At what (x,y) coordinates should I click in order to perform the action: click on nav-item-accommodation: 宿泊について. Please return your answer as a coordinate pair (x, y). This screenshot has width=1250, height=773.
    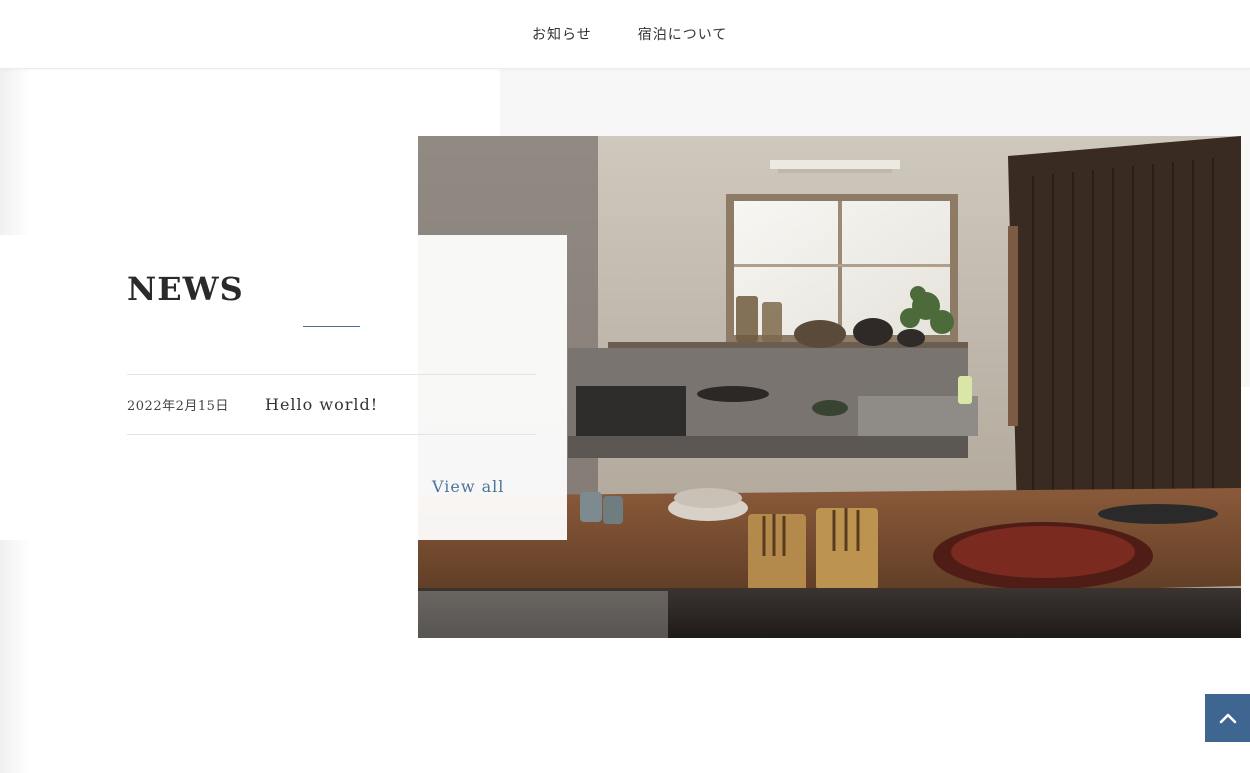
    Looking at the image, I should click on (683, 34).